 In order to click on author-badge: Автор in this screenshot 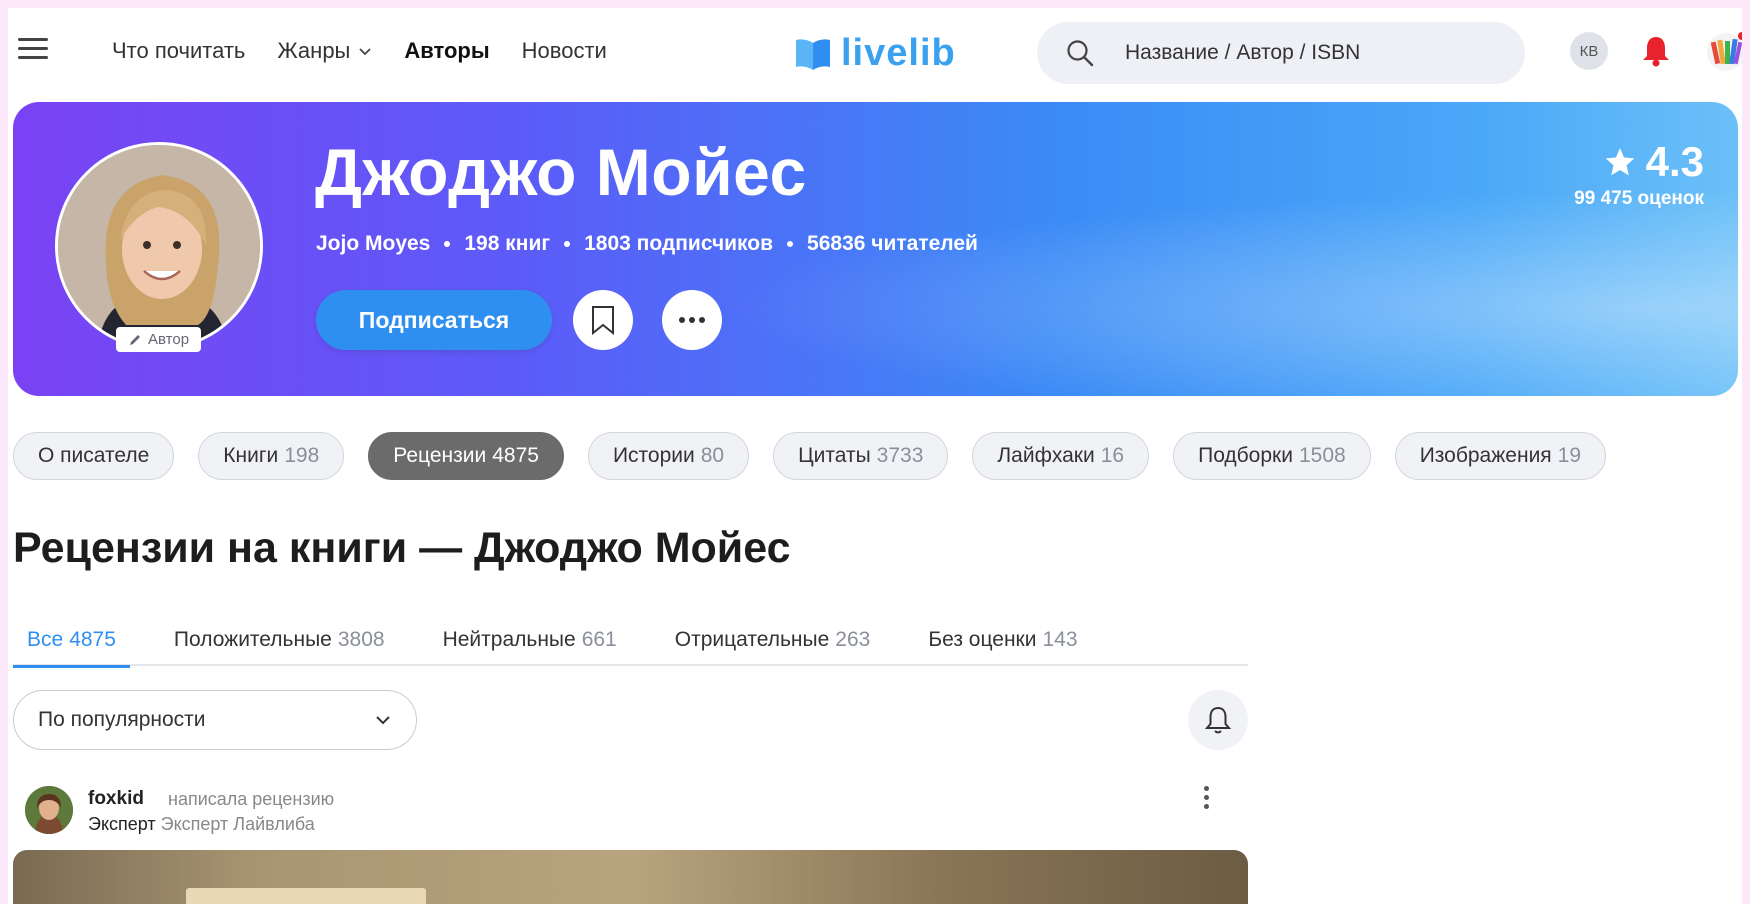, I will do `click(159, 339)`.